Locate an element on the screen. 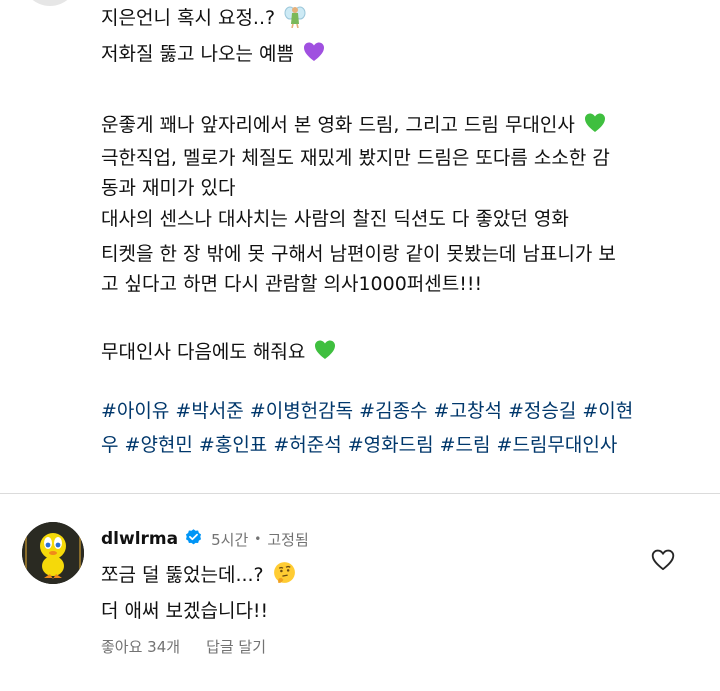 Image resolution: width=720 pixels, height=691 pixels. pinned-label: 고정됨 is located at coordinates (288, 539).